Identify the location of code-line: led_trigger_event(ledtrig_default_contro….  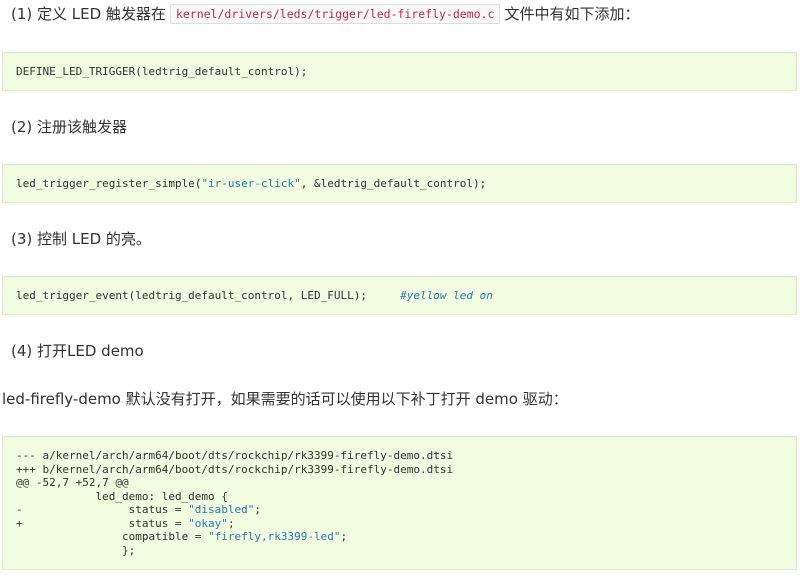
(254, 296).